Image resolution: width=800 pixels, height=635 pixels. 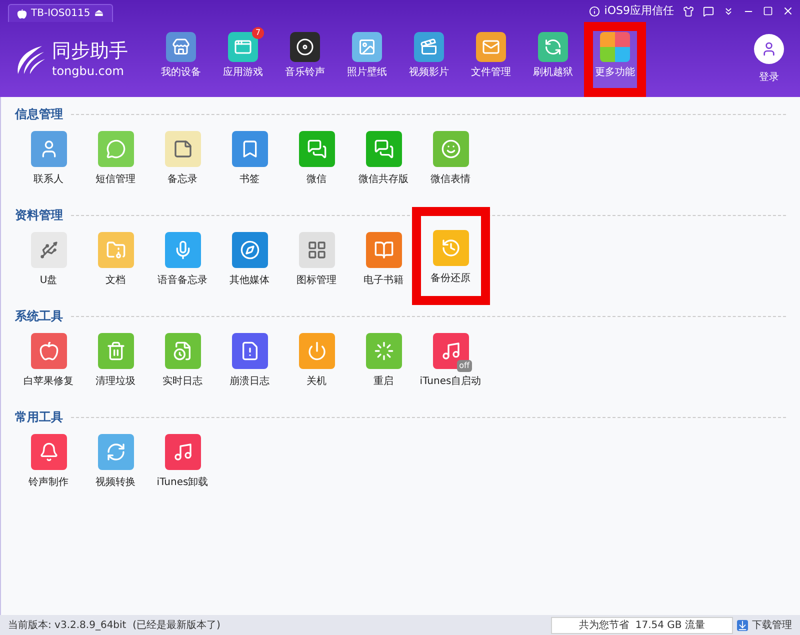 What do you see at coordinates (384, 351) in the screenshot?
I see `spinner-icon` at bounding box center [384, 351].